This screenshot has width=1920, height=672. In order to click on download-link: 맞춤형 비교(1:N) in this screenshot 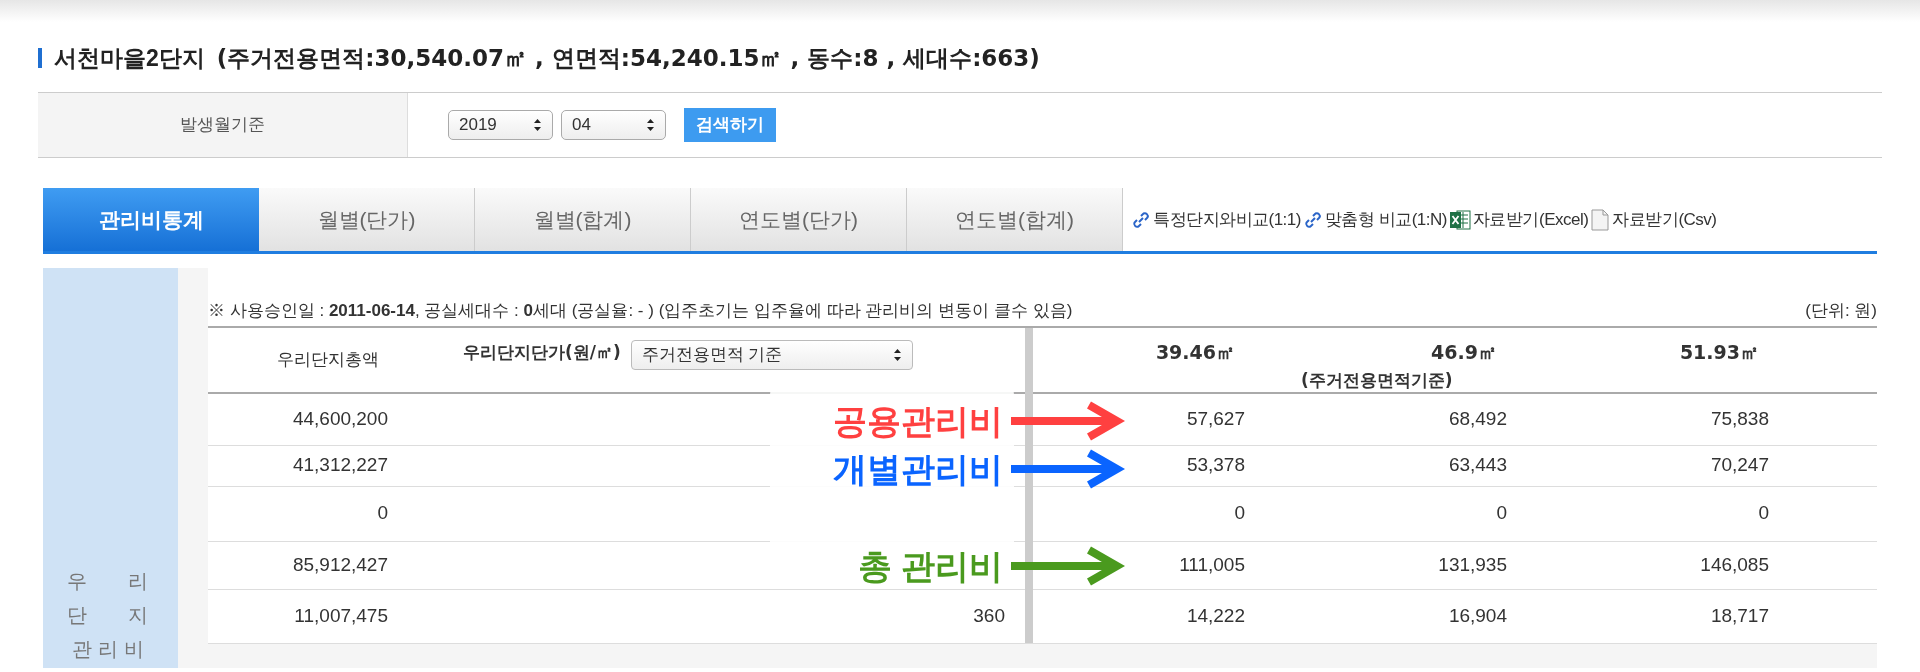, I will do `click(1374, 219)`.